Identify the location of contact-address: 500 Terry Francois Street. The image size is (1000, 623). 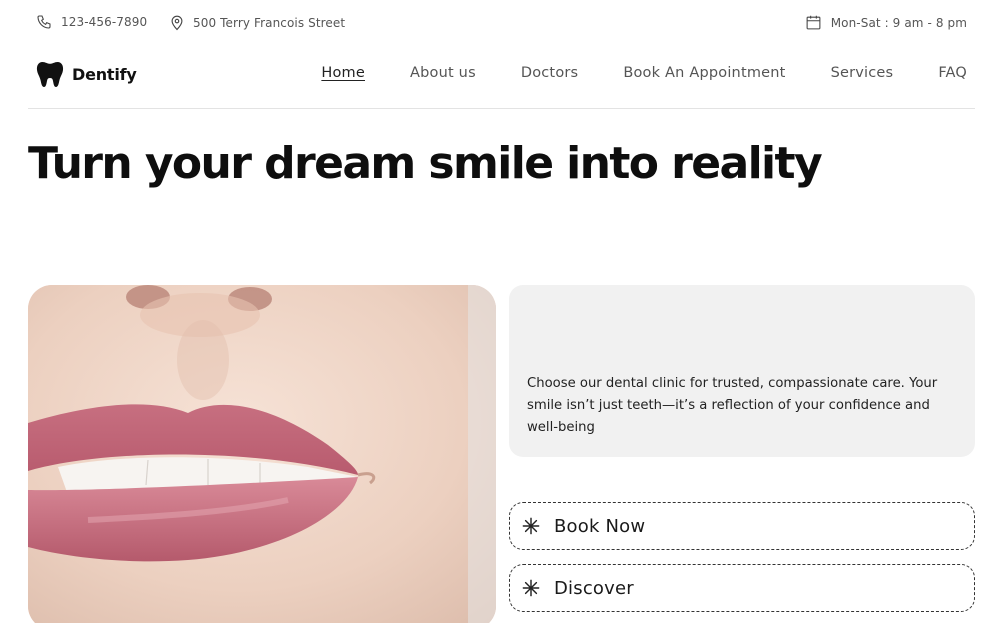
(257, 22).